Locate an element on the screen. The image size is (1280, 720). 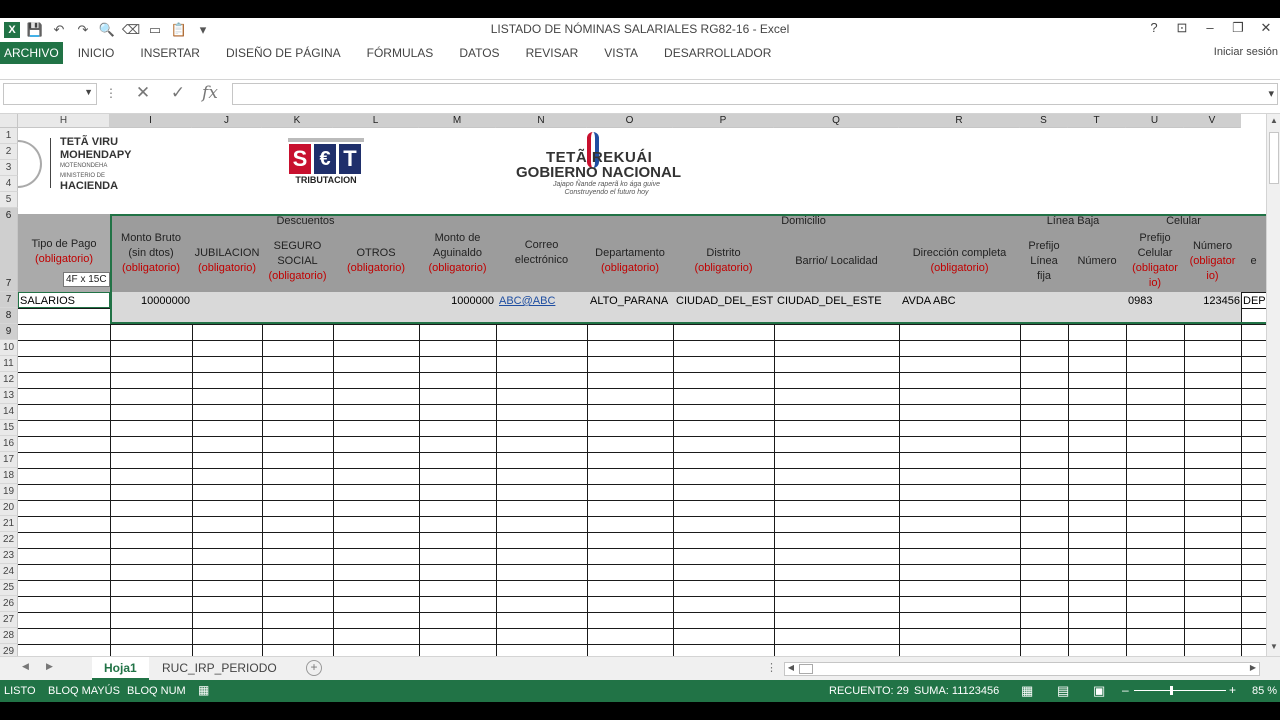
formula-input: ▾ is located at coordinates (755, 94).